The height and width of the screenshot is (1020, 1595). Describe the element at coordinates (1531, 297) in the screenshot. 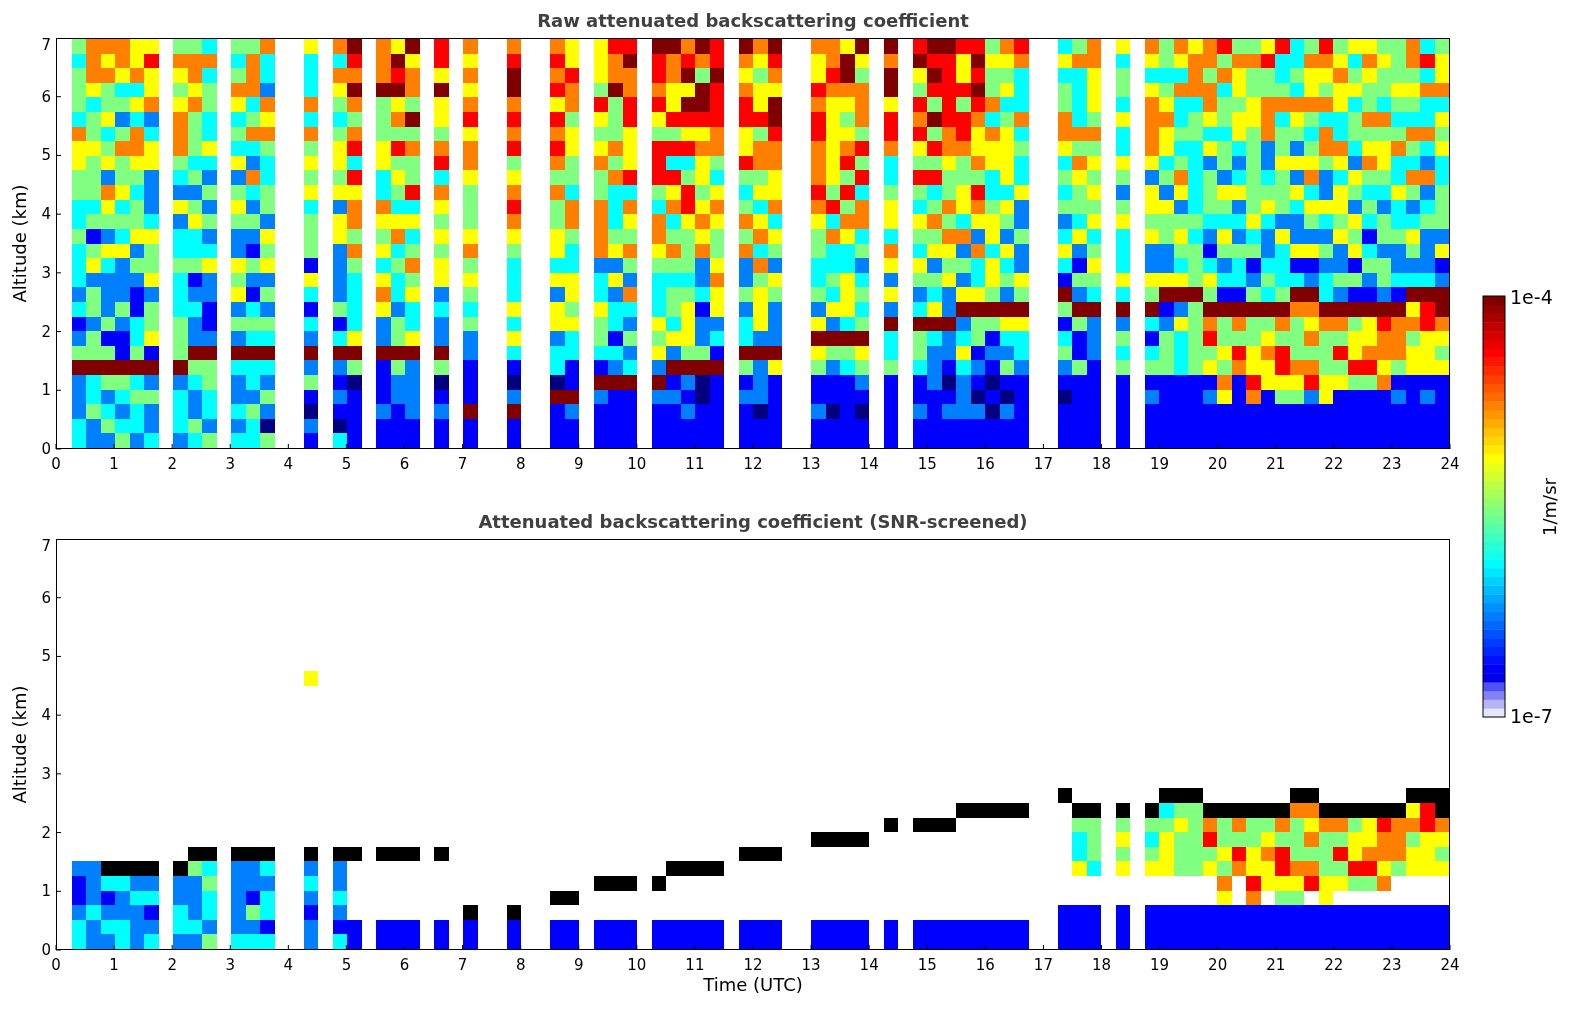

I see `colorbar-max-label: 1e-4` at that location.